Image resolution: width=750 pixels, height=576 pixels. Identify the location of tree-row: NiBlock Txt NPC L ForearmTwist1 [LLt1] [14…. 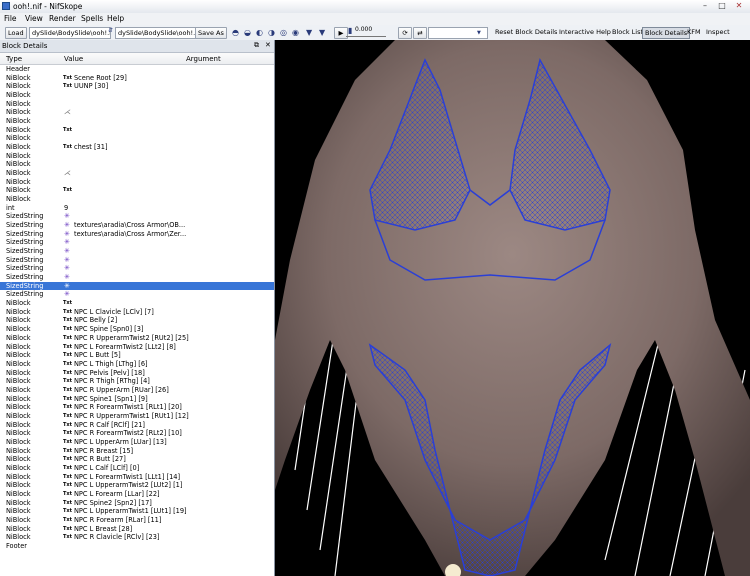
(137, 477).